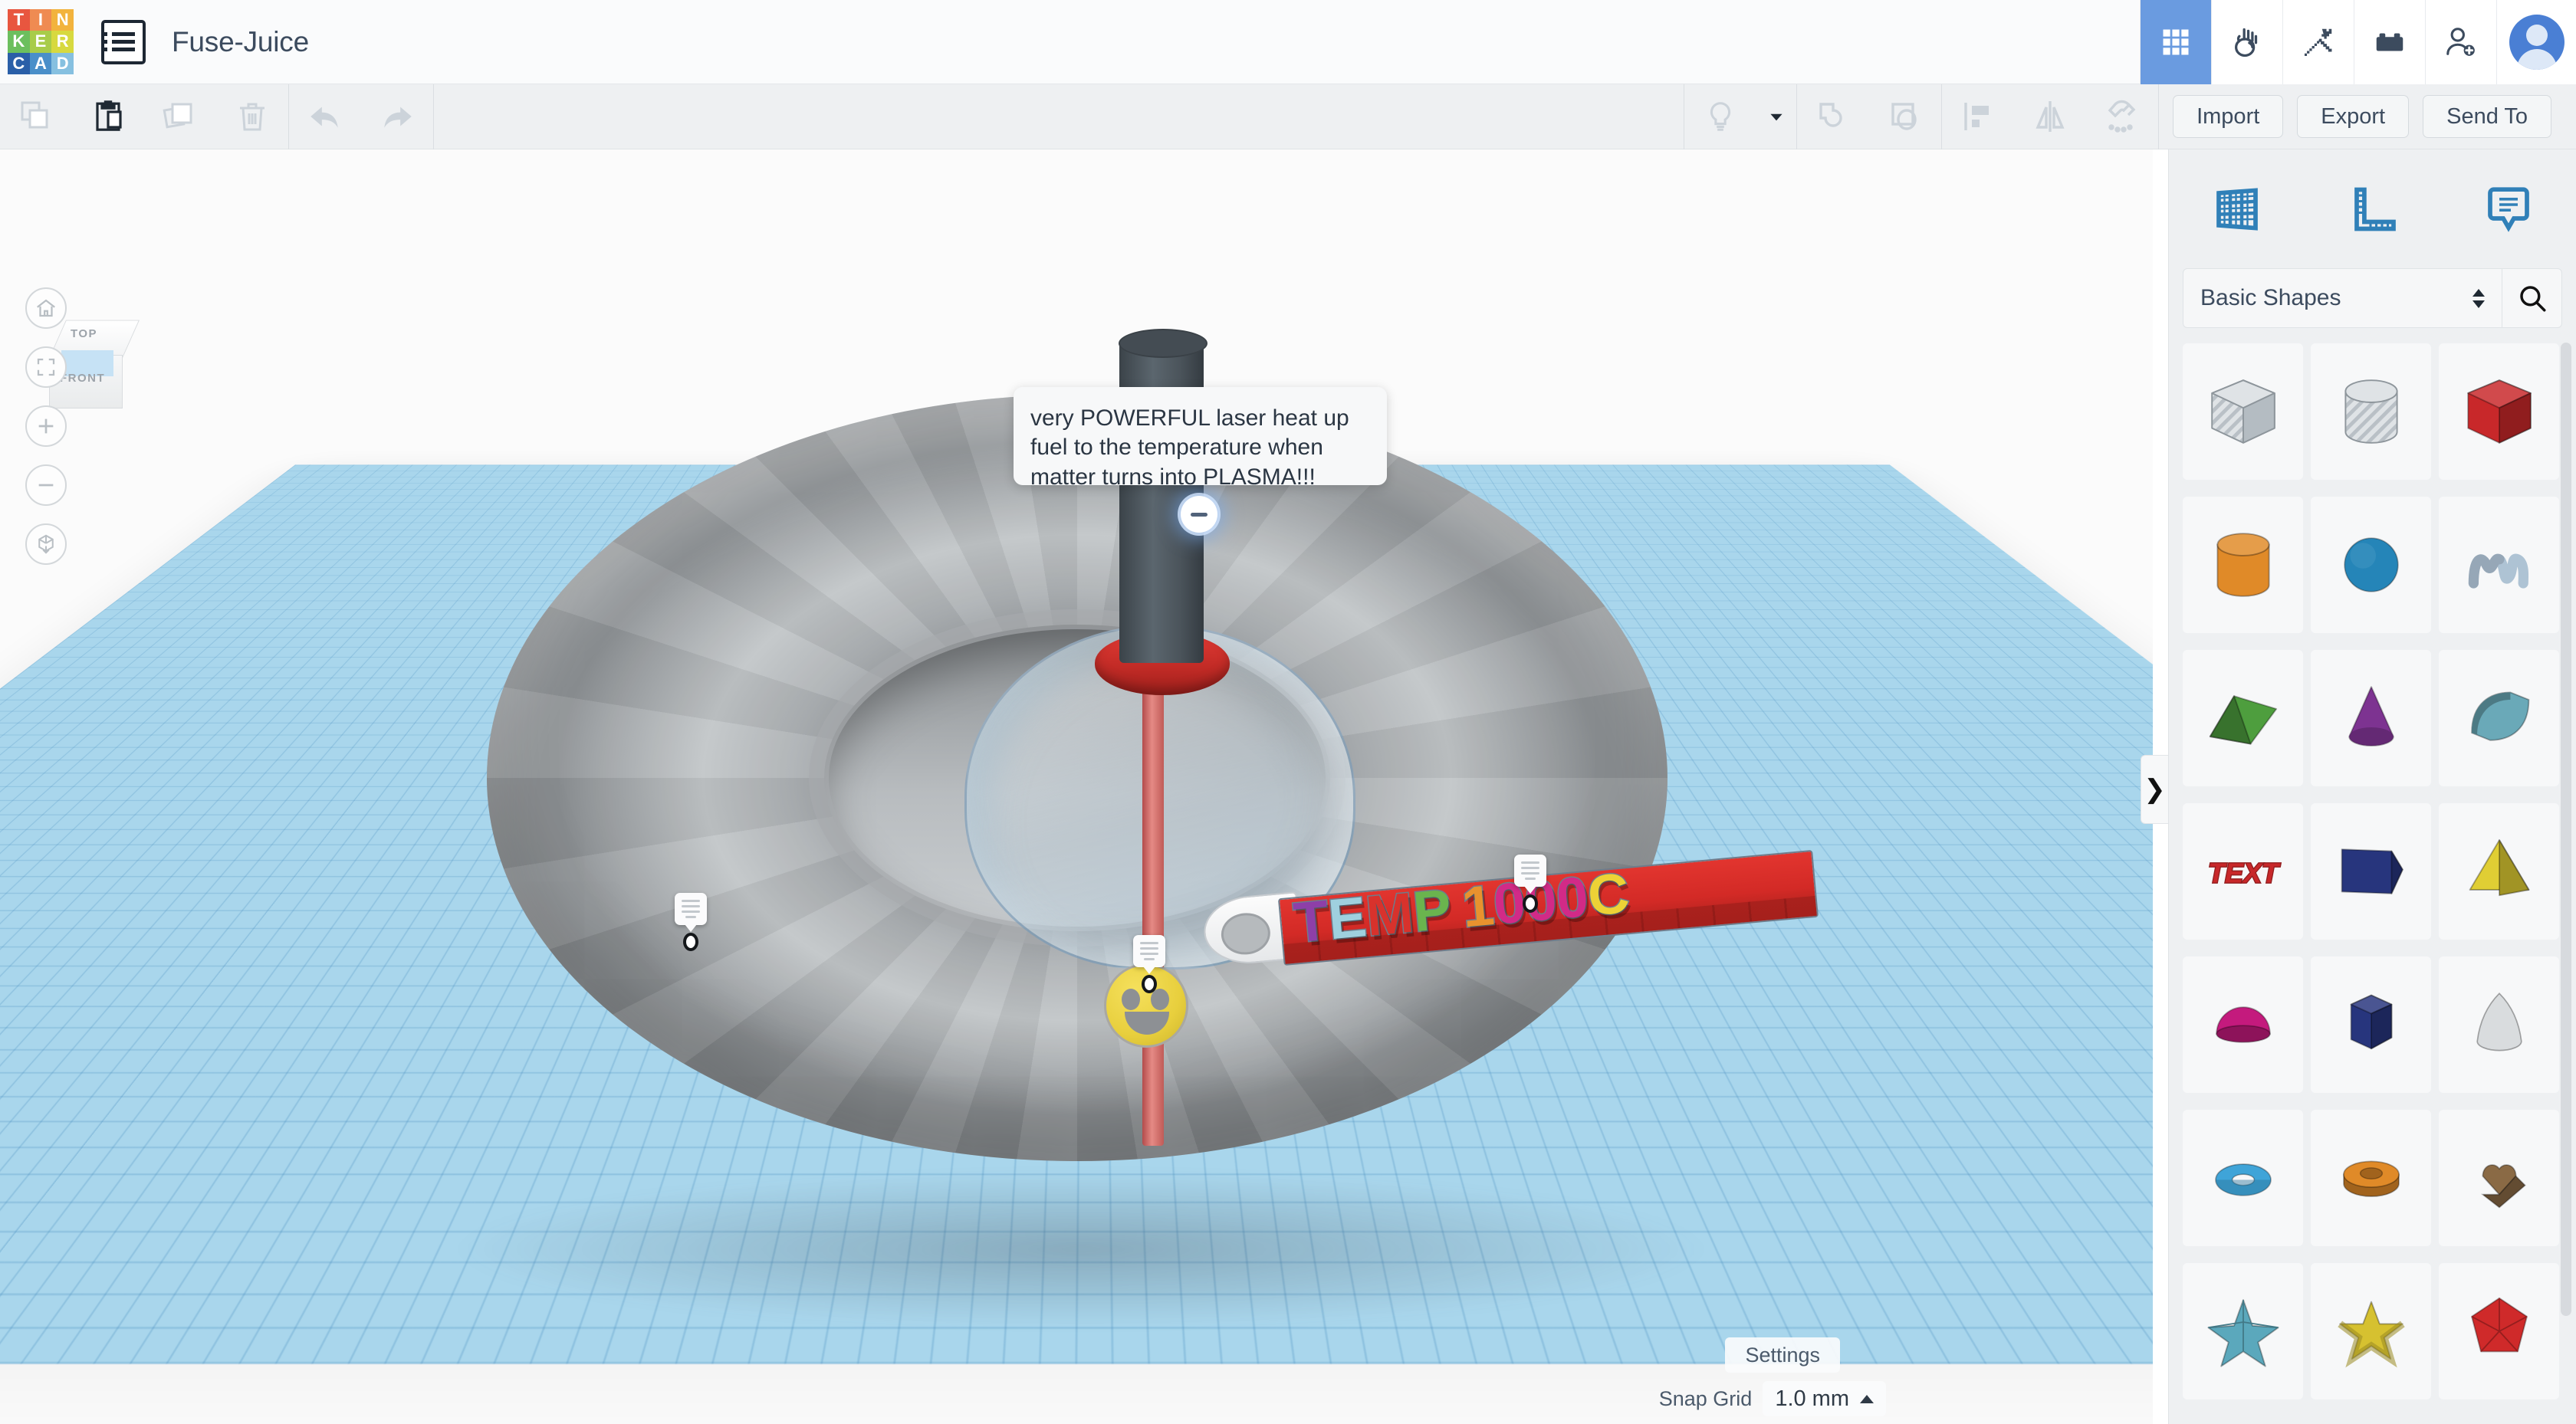  I want to click on minus-icon, so click(46, 486).